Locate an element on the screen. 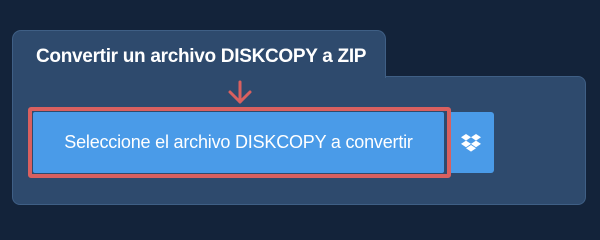 The width and height of the screenshot is (600, 240). arrow-down-icon is located at coordinates (240, 92).